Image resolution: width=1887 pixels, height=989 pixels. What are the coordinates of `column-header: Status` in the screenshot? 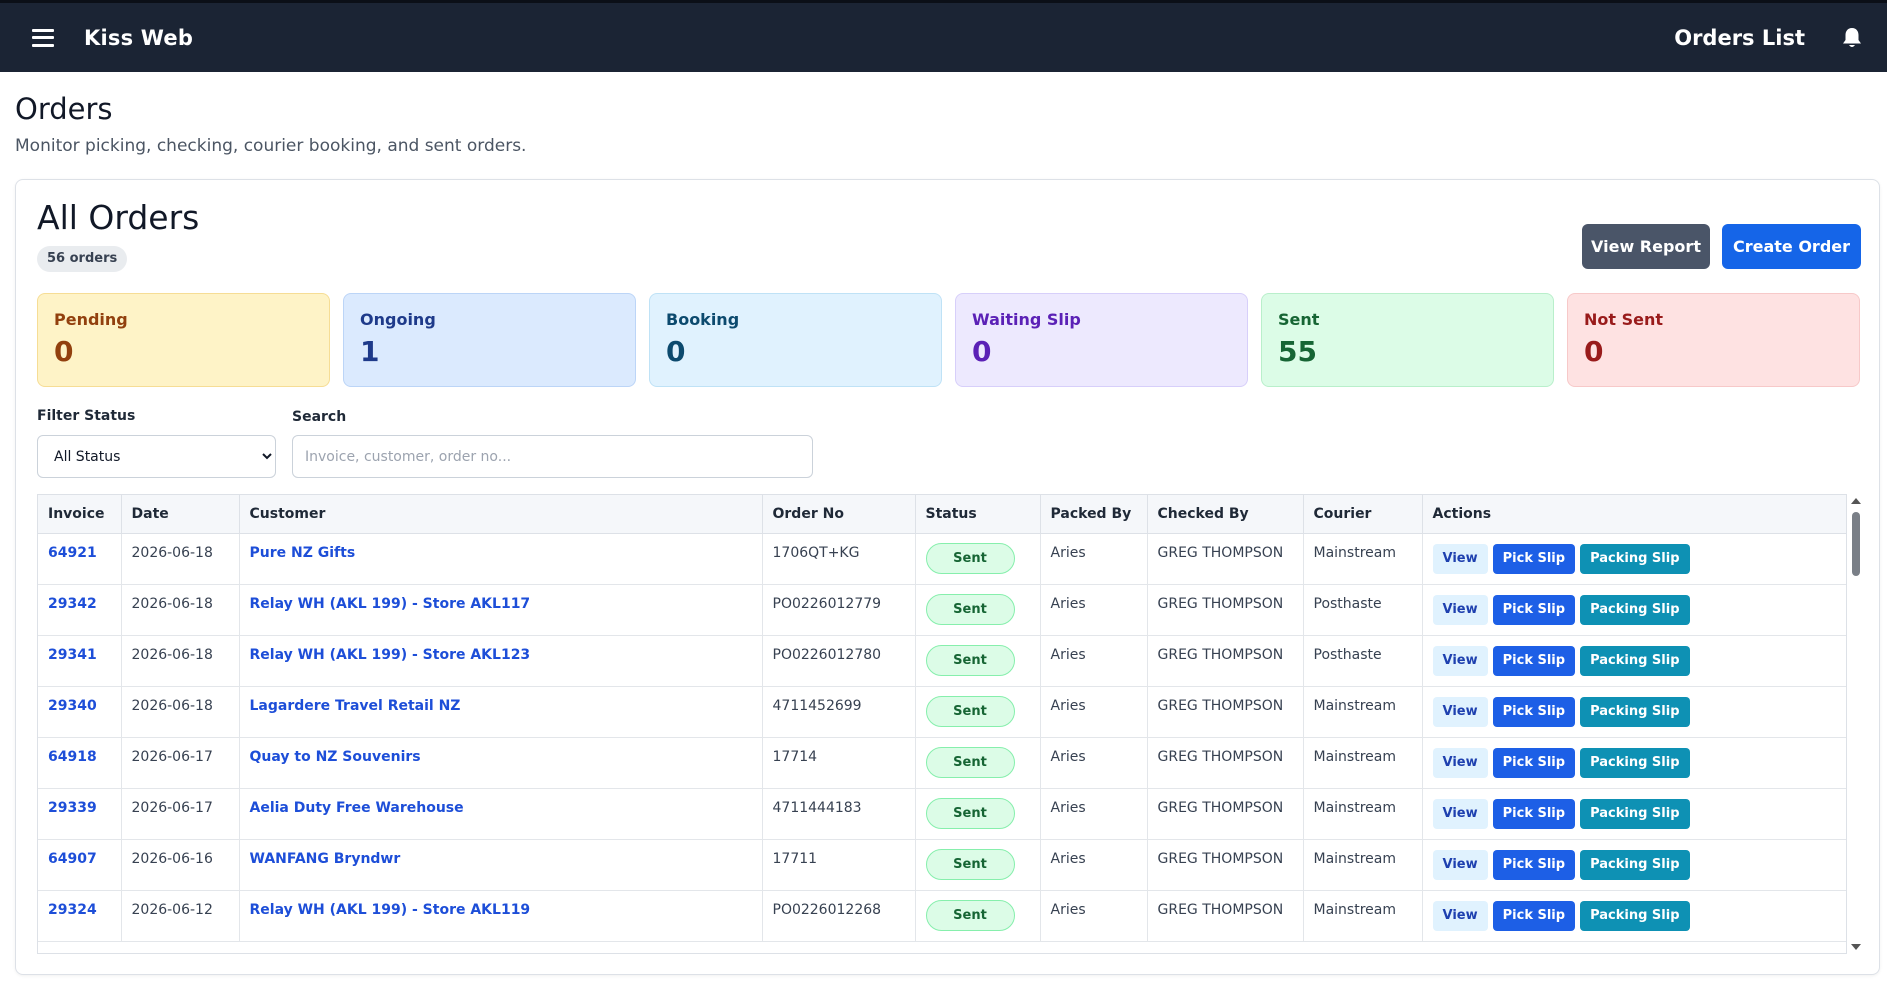 It's located at (978, 514).